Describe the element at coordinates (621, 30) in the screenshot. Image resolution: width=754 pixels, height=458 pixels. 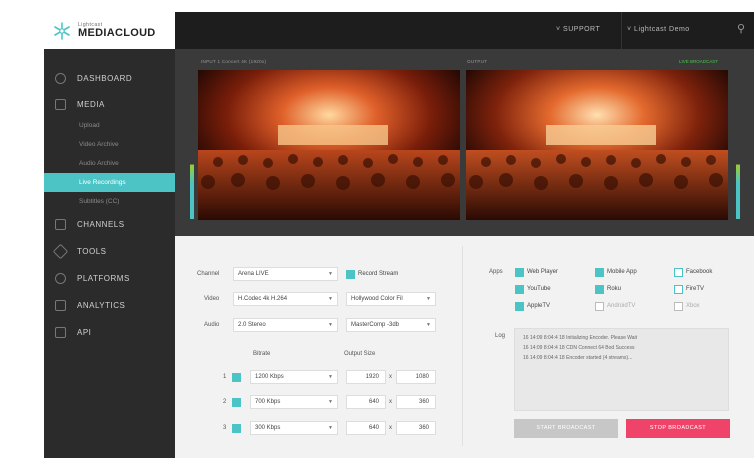
I see `divider` at that location.